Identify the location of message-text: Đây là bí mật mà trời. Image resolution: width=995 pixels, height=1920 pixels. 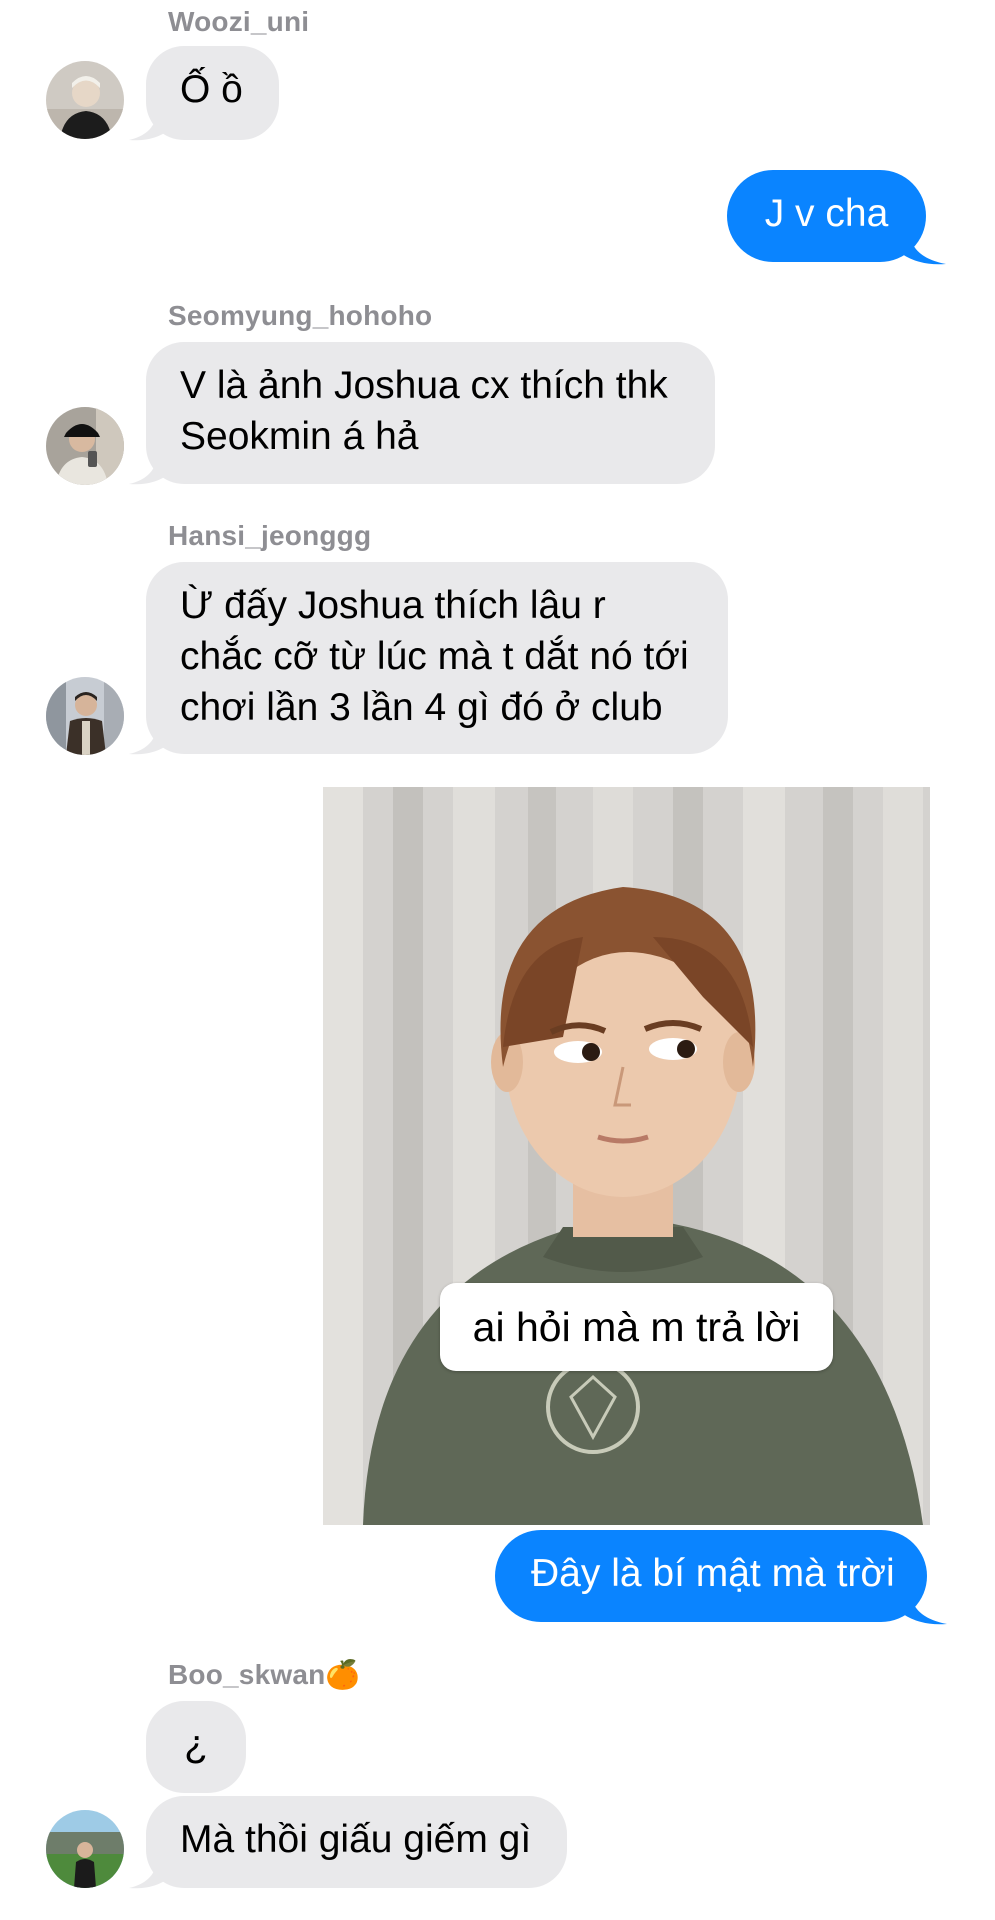
(713, 1573).